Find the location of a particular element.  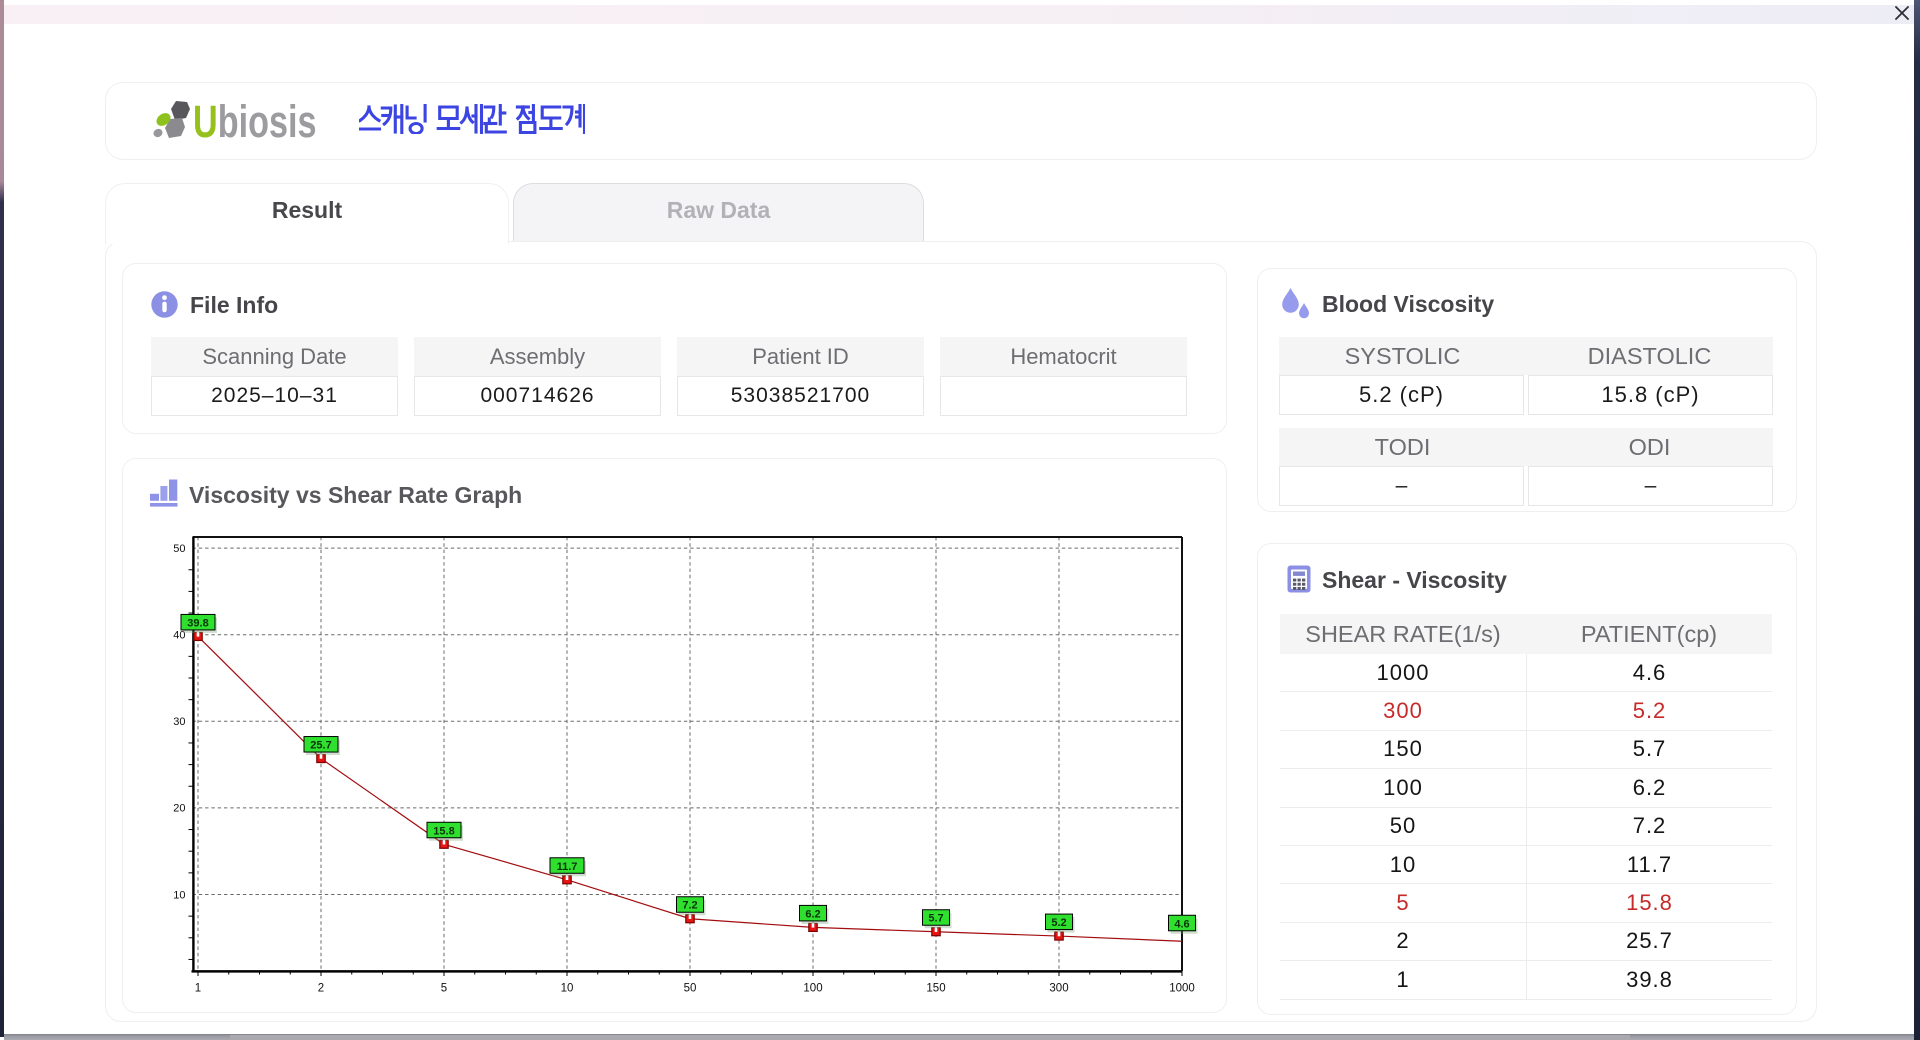

svg-text: 7.2 is located at coordinates (689, 906).